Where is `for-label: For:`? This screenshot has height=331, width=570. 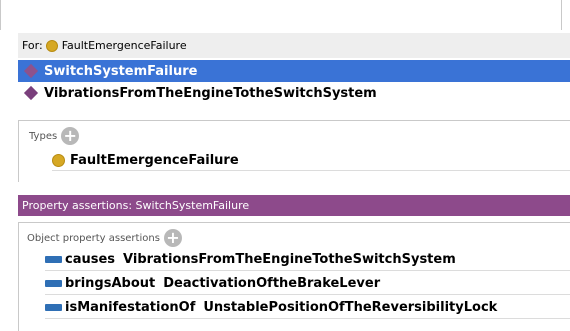
for-label: For: is located at coordinates (32, 45).